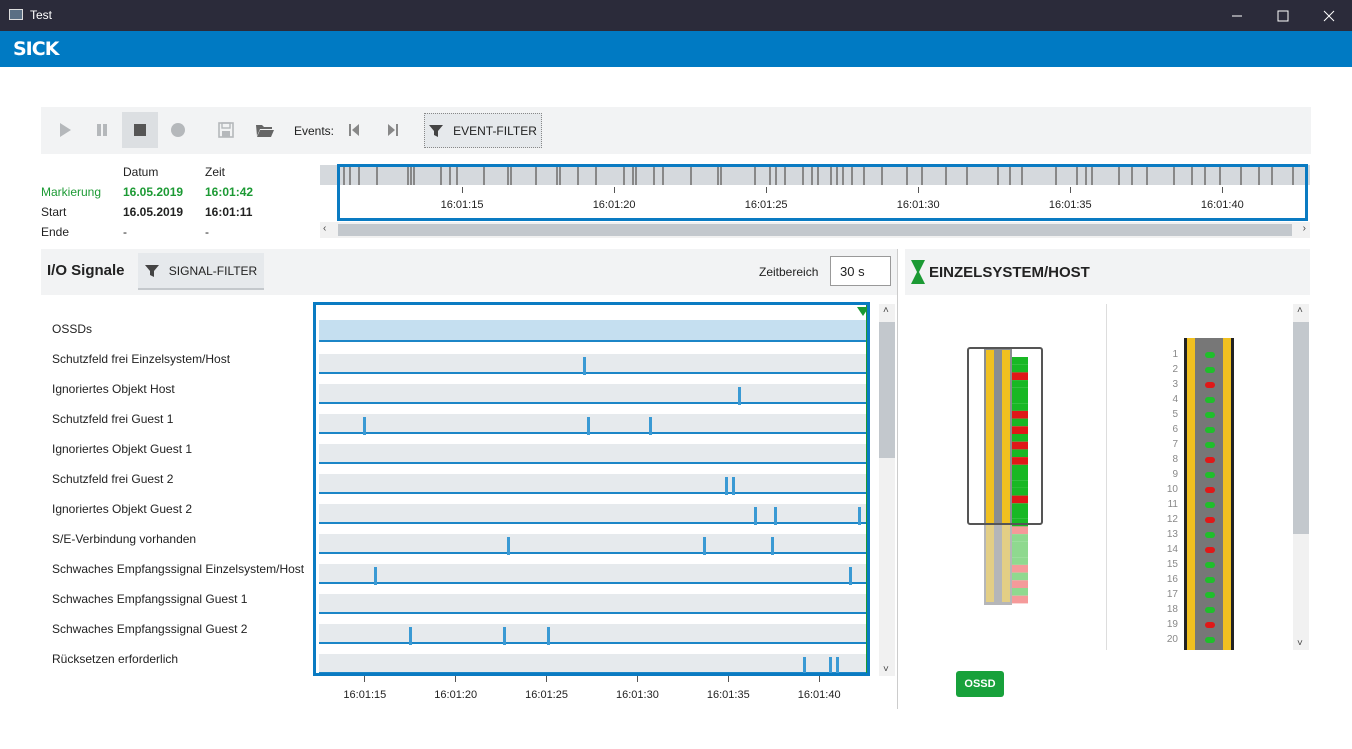 The width and height of the screenshot is (1352, 749). What do you see at coordinates (1107, 272) in the screenshot?
I see `host-header: EINZELSYSTEM/HOST` at bounding box center [1107, 272].